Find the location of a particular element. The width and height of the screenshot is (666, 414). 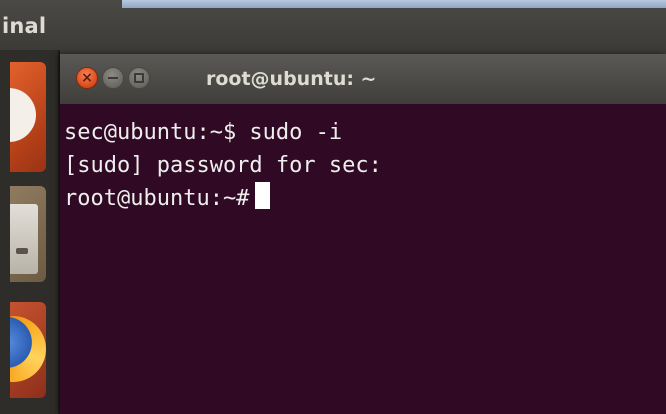

maximize-button is located at coordinates (139, 78).